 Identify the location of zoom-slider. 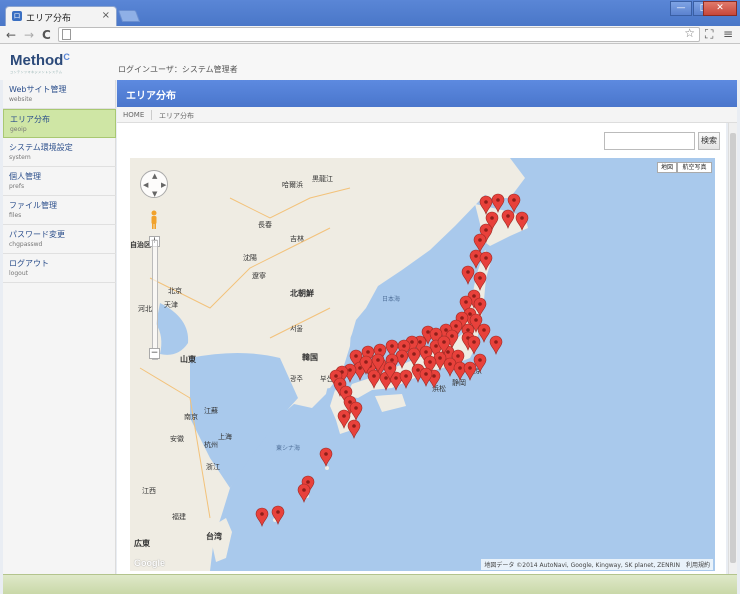
(155, 300).